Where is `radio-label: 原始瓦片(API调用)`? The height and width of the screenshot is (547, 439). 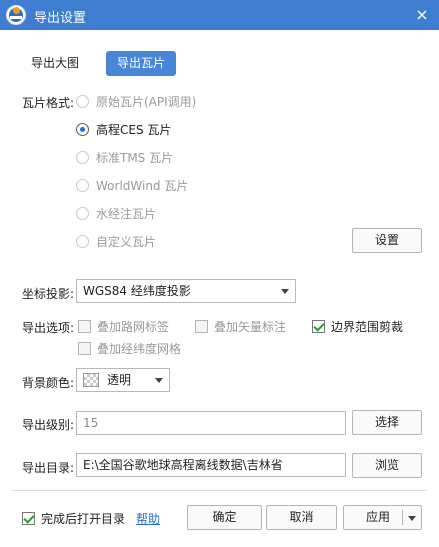 radio-label: 原始瓦片(API调用) is located at coordinates (146, 101).